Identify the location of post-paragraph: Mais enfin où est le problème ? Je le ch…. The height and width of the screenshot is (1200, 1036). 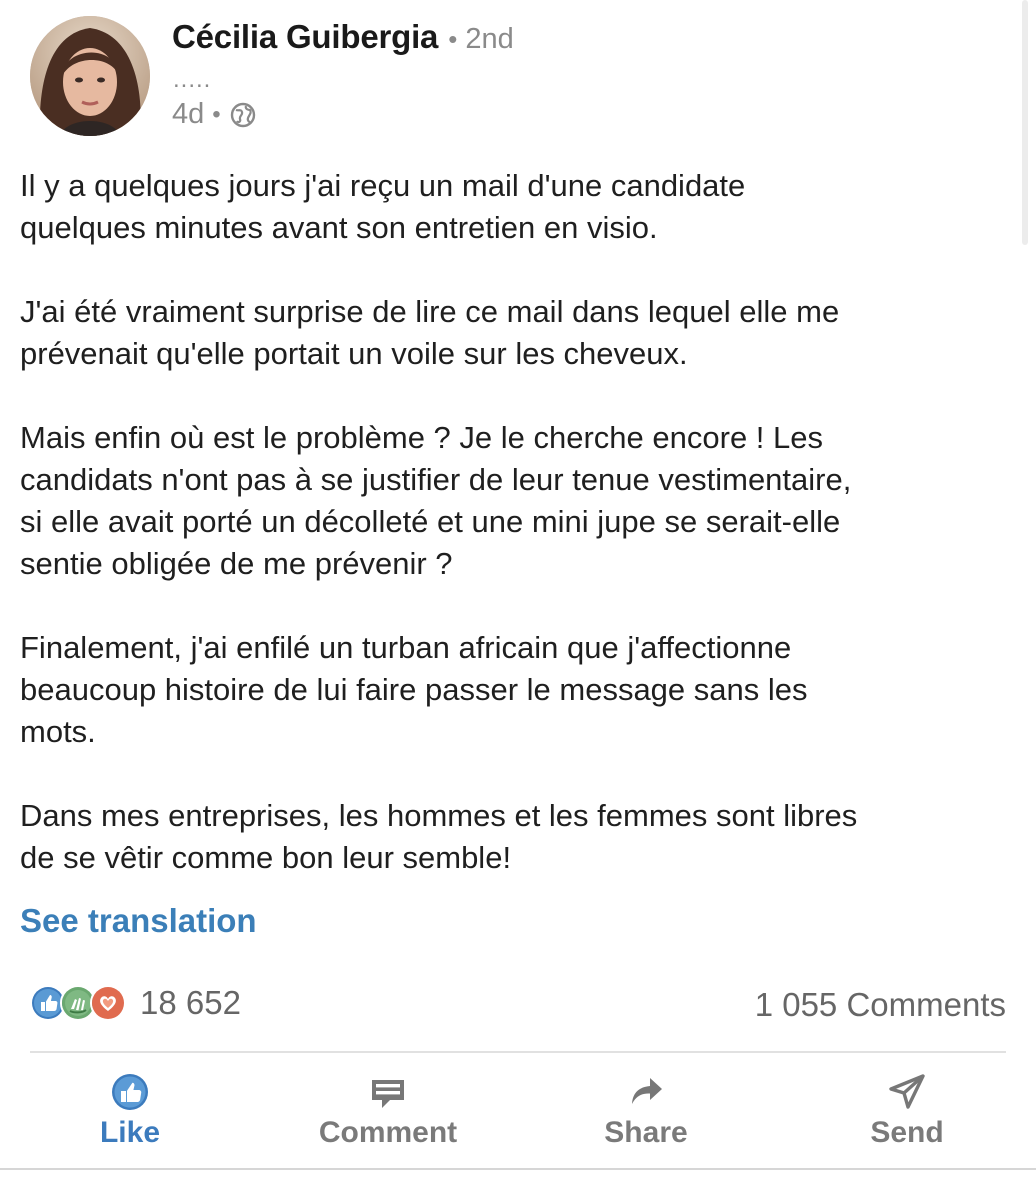
(436, 500).